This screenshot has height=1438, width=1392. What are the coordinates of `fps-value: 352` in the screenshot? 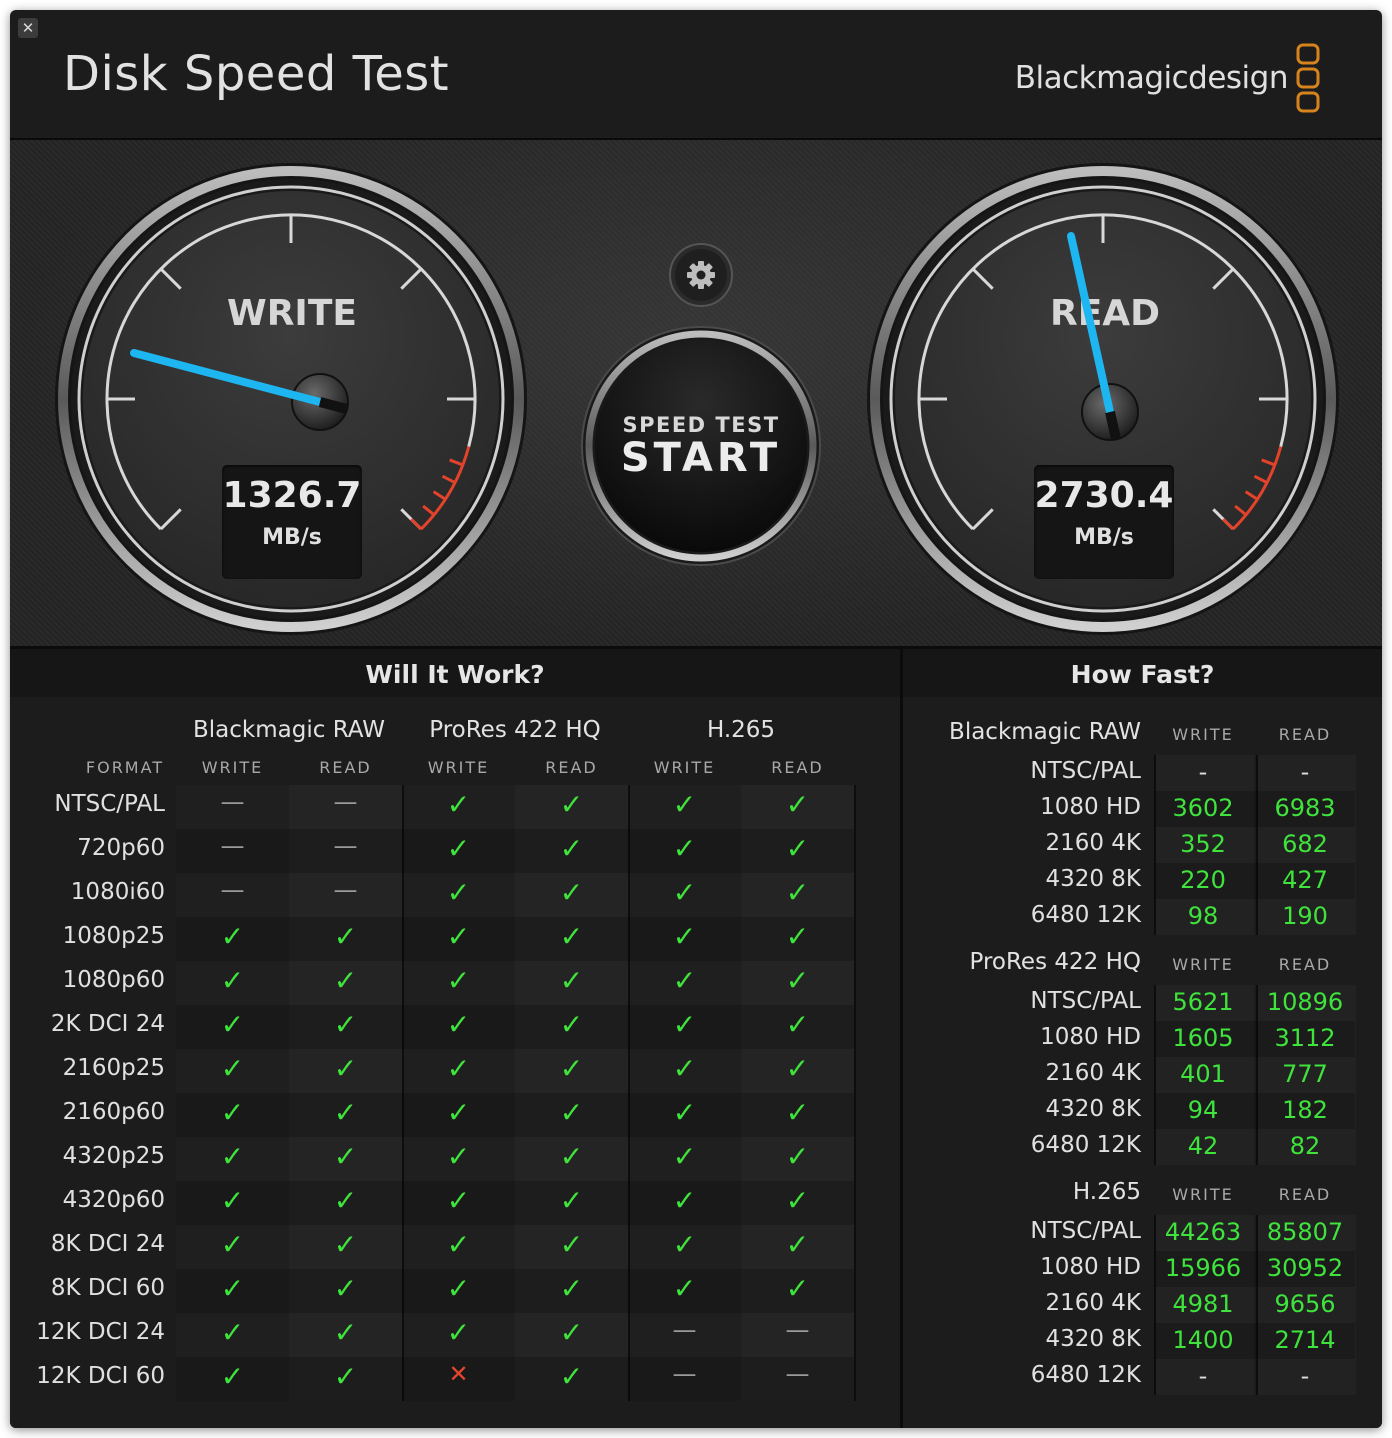 It's located at (1203, 844).